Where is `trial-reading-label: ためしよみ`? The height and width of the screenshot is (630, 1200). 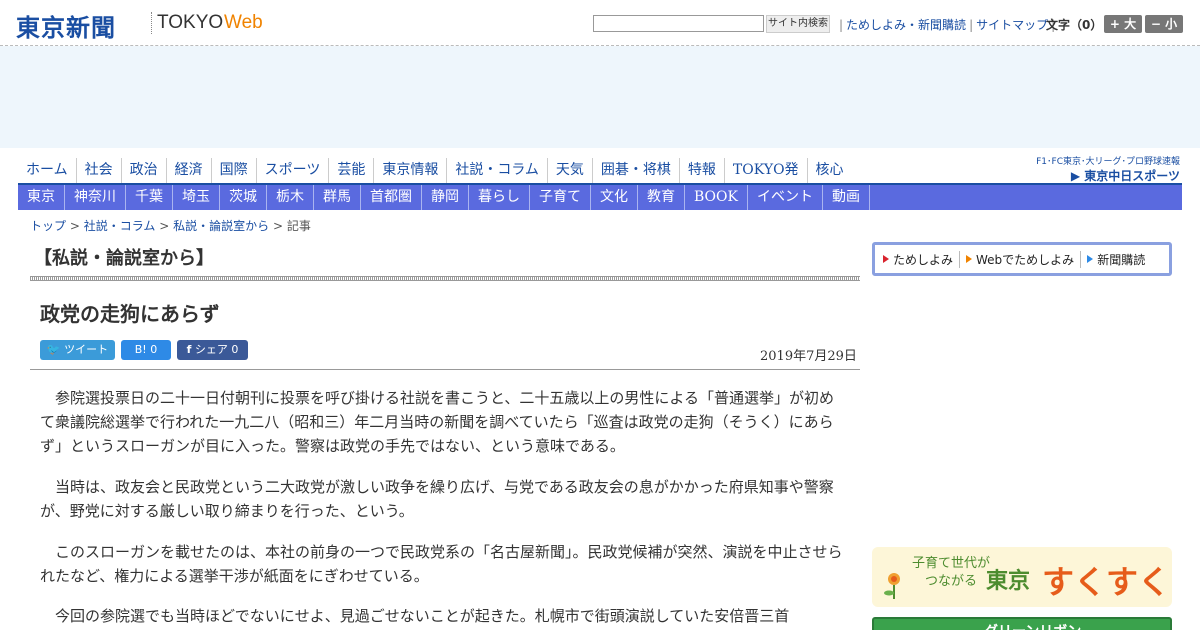
trial-reading-label: ためしよみ is located at coordinates (923, 259).